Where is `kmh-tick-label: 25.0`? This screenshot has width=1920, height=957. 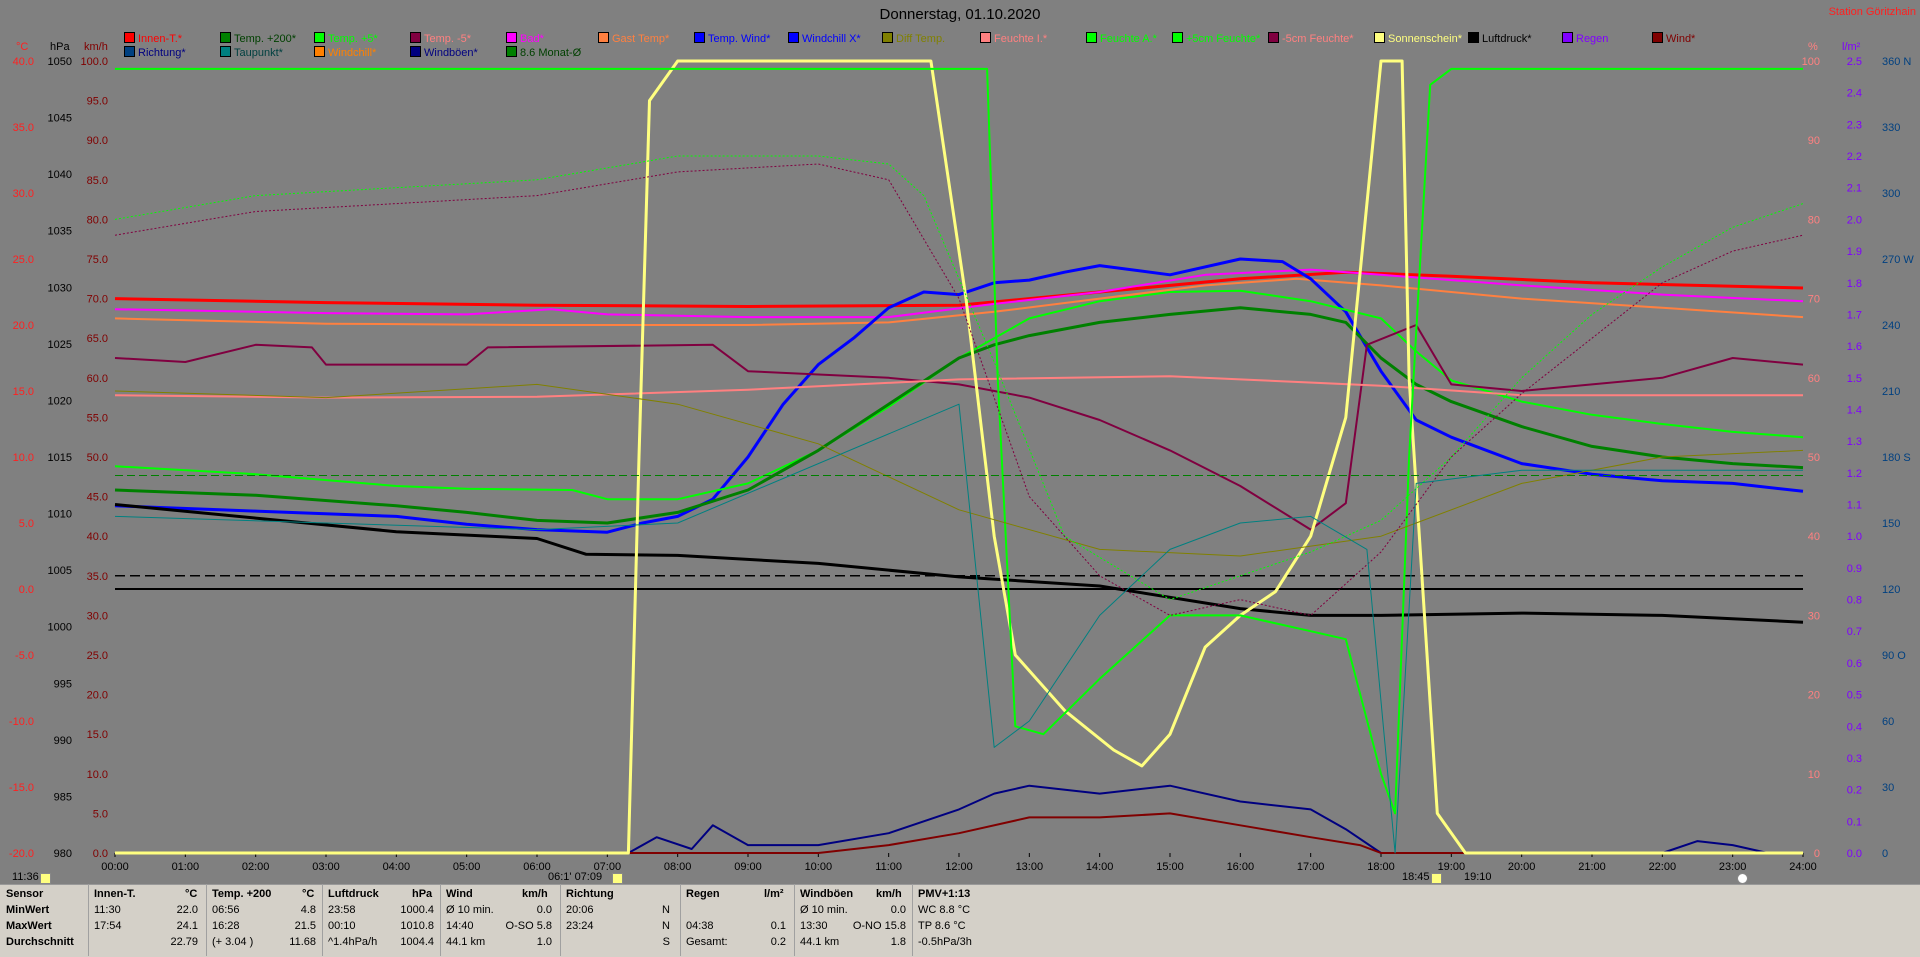 kmh-tick-label: 25.0 is located at coordinates (97, 656).